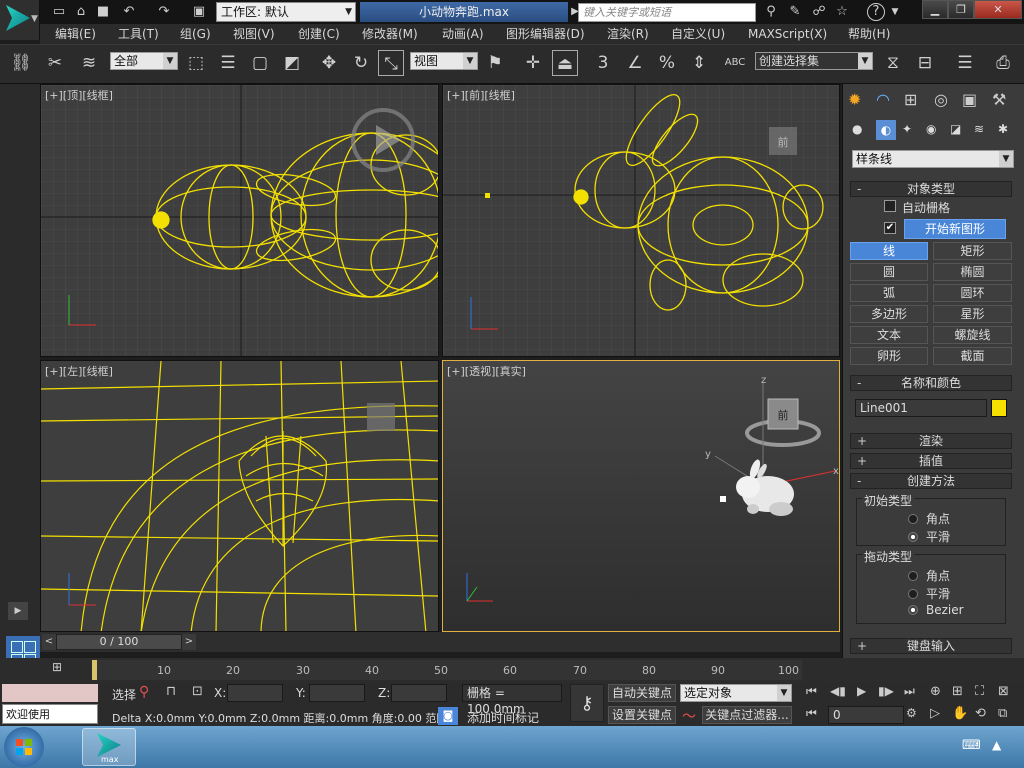 The height and width of the screenshot is (768, 1024). I want to click on help-dropdown-icon: ▼, so click(895, 12).